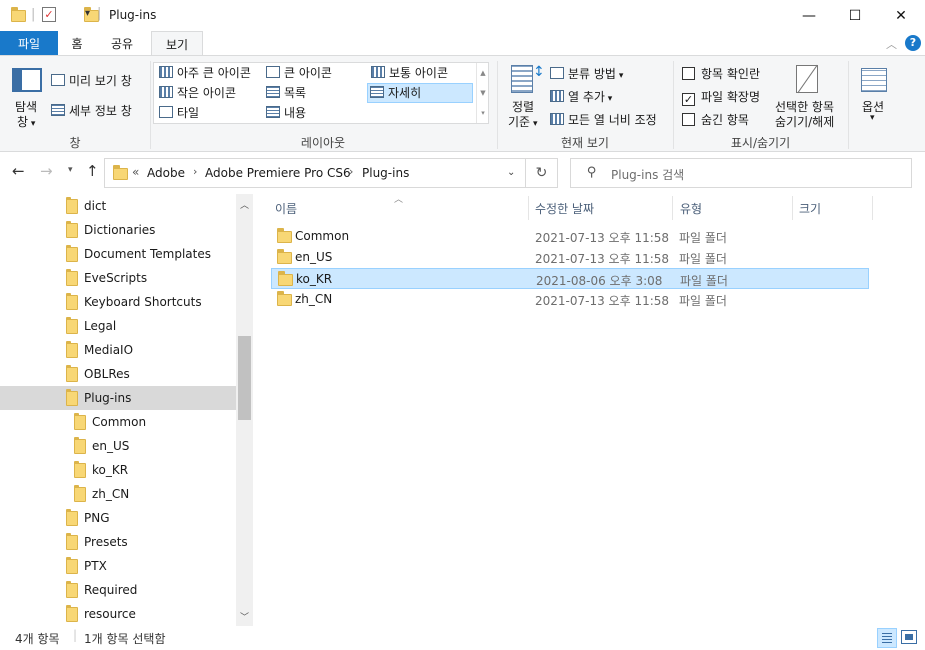 This screenshot has width=925, height=650. I want to click on nav-tree-item: PNG, so click(118, 518).